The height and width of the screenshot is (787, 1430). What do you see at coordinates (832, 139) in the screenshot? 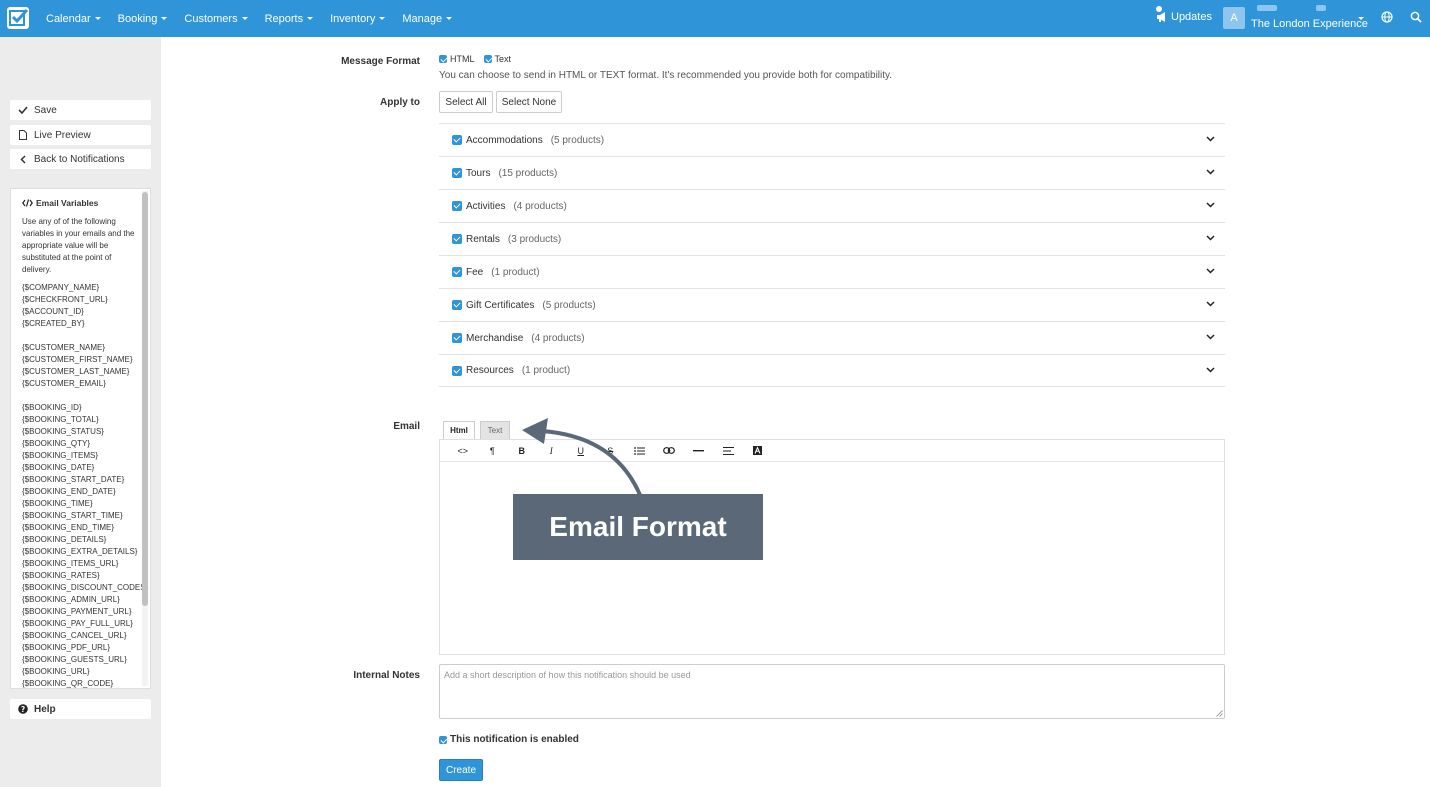
I see `product-category-row: Accommodations (5 products)` at bounding box center [832, 139].